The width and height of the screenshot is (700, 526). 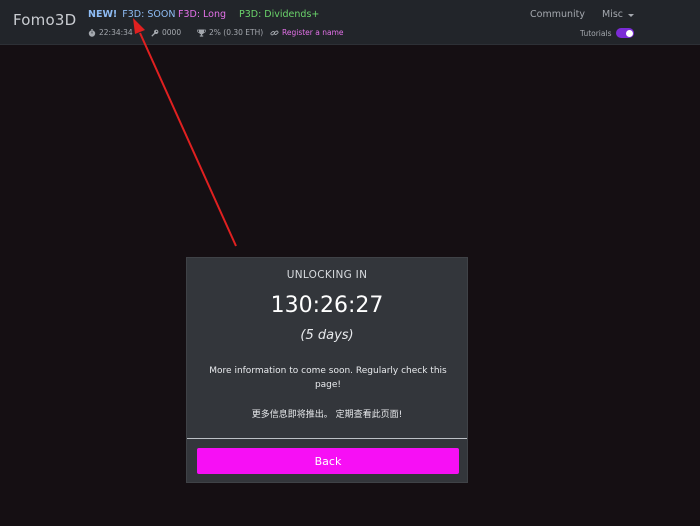 What do you see at coordinates (327, 415) in the screenshot?
I see `info-text-chinese: 更多信息即将推出。 定期查看此页面!` at bounding box center [327, 415].